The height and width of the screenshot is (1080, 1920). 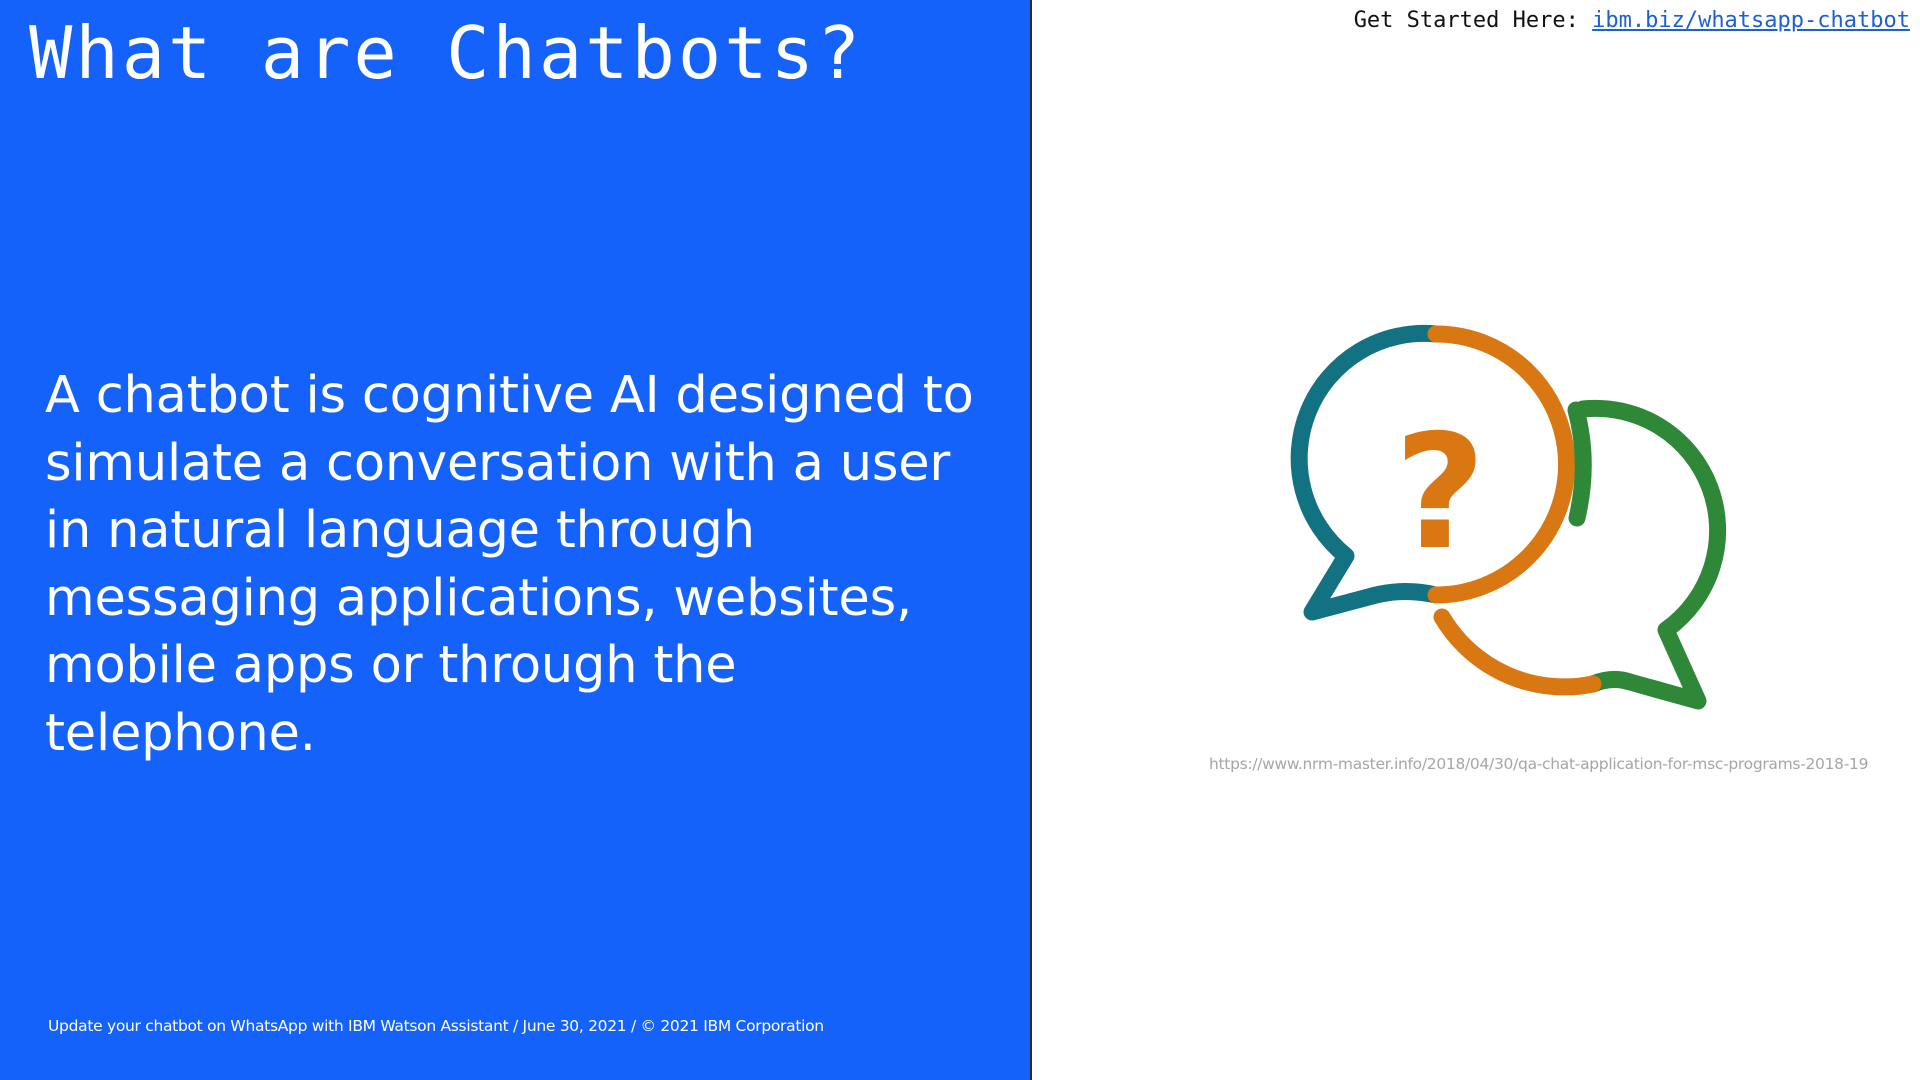 What do you see at coordinates (1517, 652) in the screenshot?
I see `back-bubble-orange-arc` at bounding box center [1517, 652].